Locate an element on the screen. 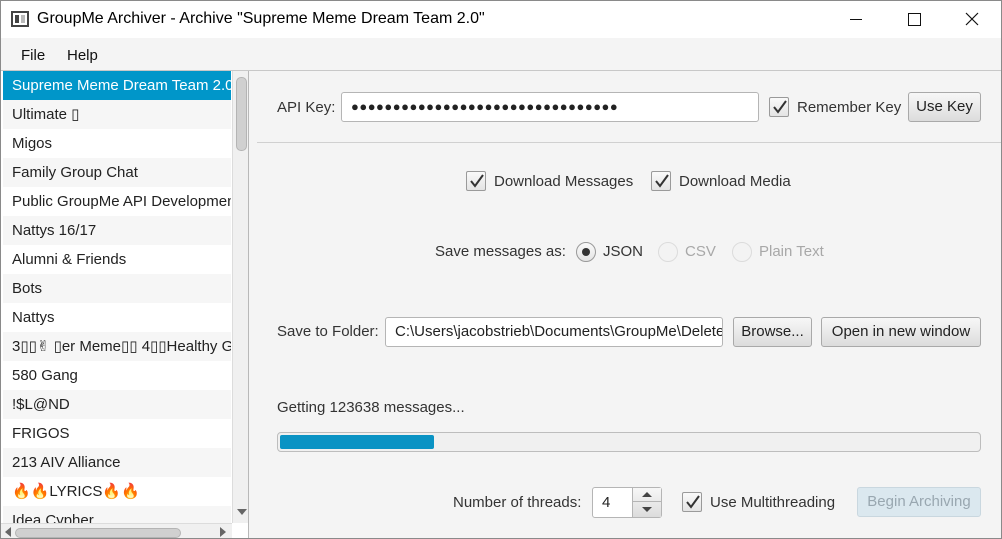  vertical-scrollbar is located at coordinates (240, 297).